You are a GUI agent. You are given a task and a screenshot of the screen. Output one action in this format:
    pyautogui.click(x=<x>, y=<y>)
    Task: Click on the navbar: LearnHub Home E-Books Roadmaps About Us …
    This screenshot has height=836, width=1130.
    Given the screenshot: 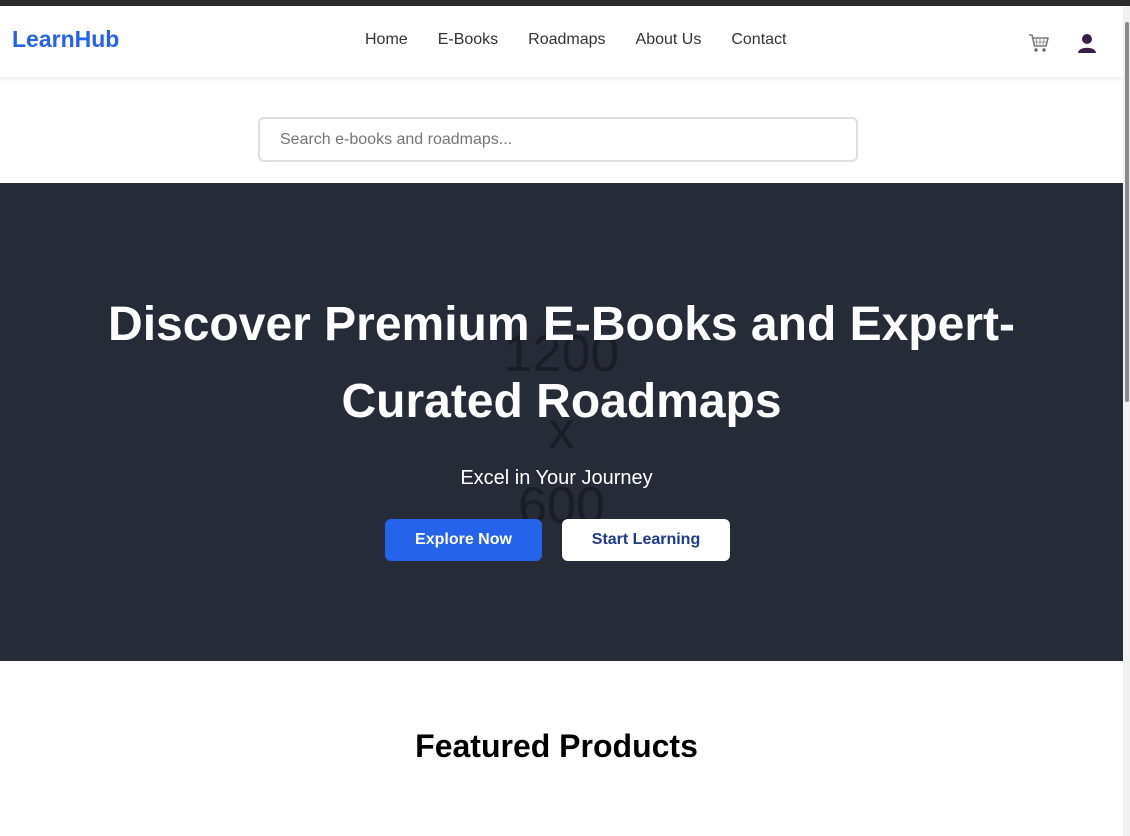 What is the action you would take?
    pyautogui.click(x=561, y=41)
    